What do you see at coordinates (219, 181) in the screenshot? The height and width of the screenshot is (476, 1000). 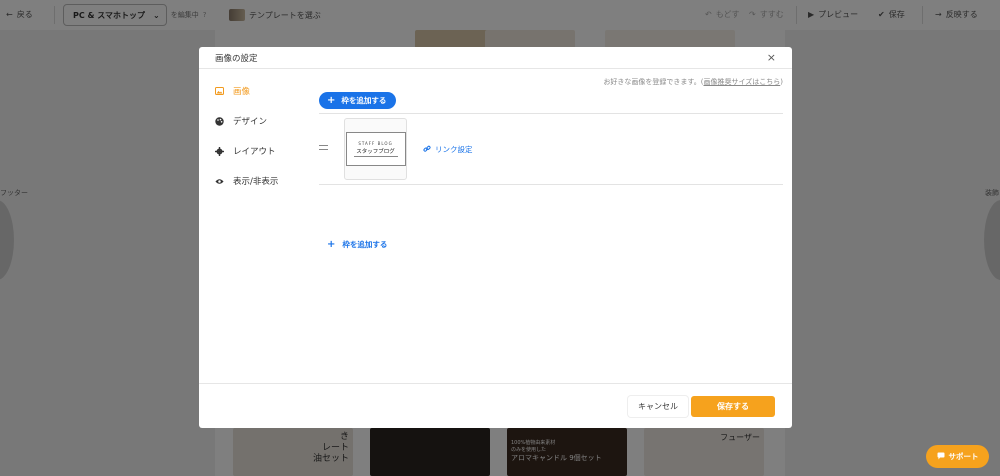 I see `eye-icon` at bounding box center [219, 181].